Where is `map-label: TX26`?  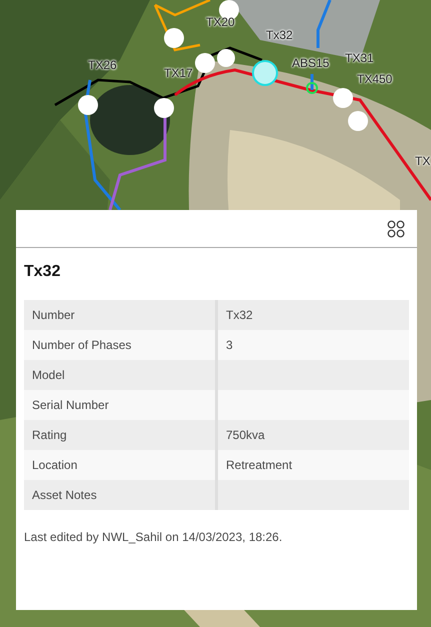
map-label: TX26 is located at coordinates (102, 65).